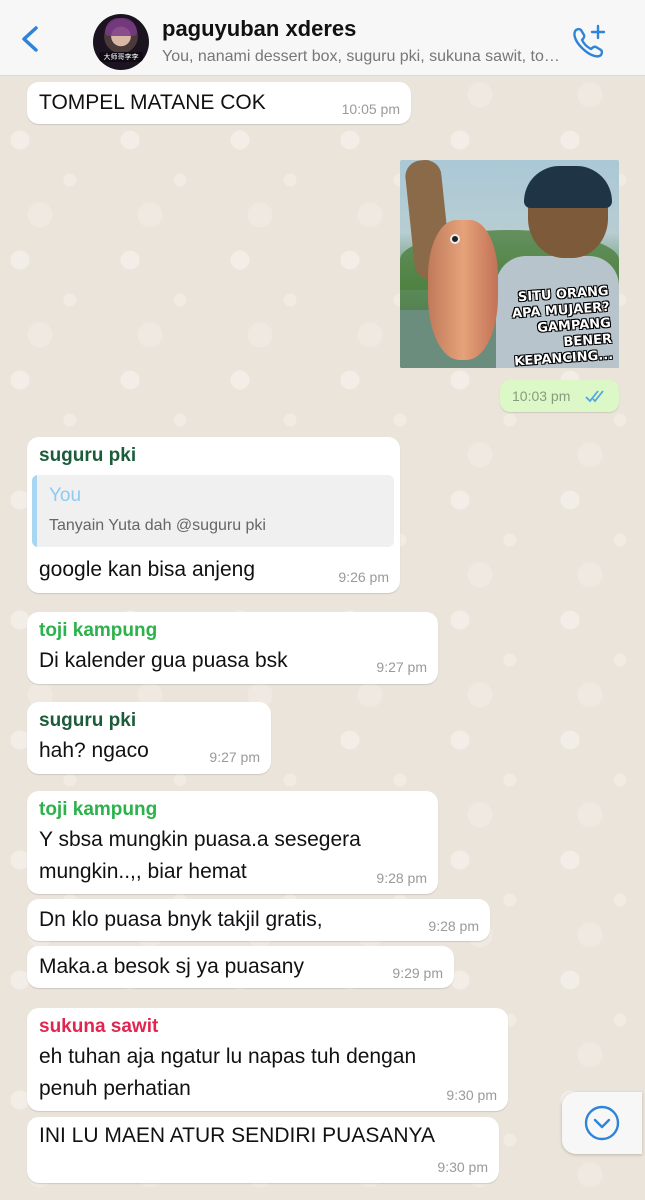 This screenshot has width=645, height=1200. What do you see at coordinates (363, 577) in the screenshot?
I see `message-time: 9:26 pm` at bounding box center [363, 577].